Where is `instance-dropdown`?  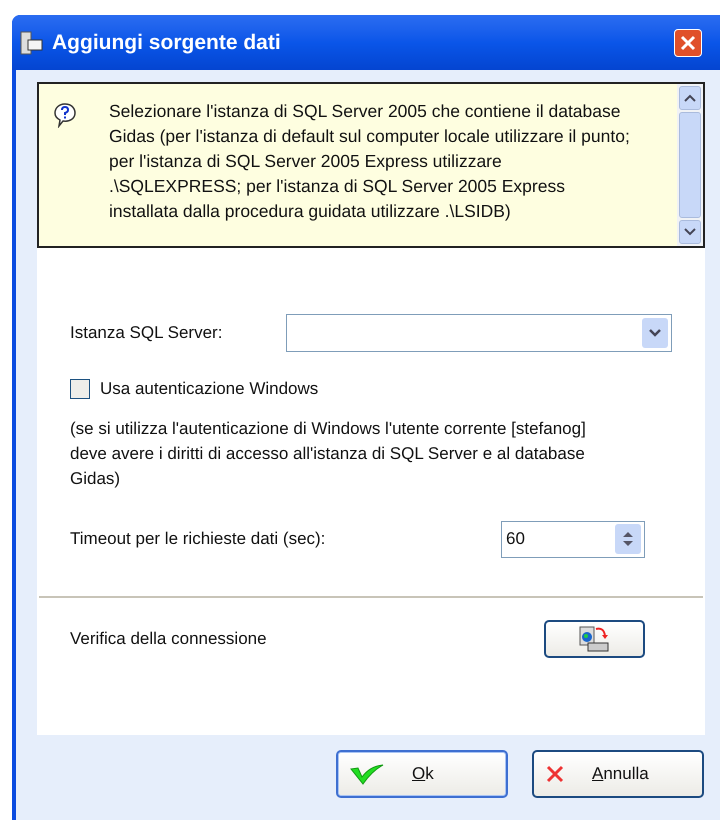
instance-dropdown is located at coordinates (479, 333).